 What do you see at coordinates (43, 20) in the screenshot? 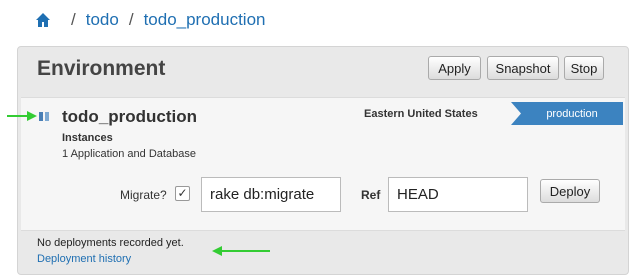
I see `home-icon` at bounding box center [43, 20].